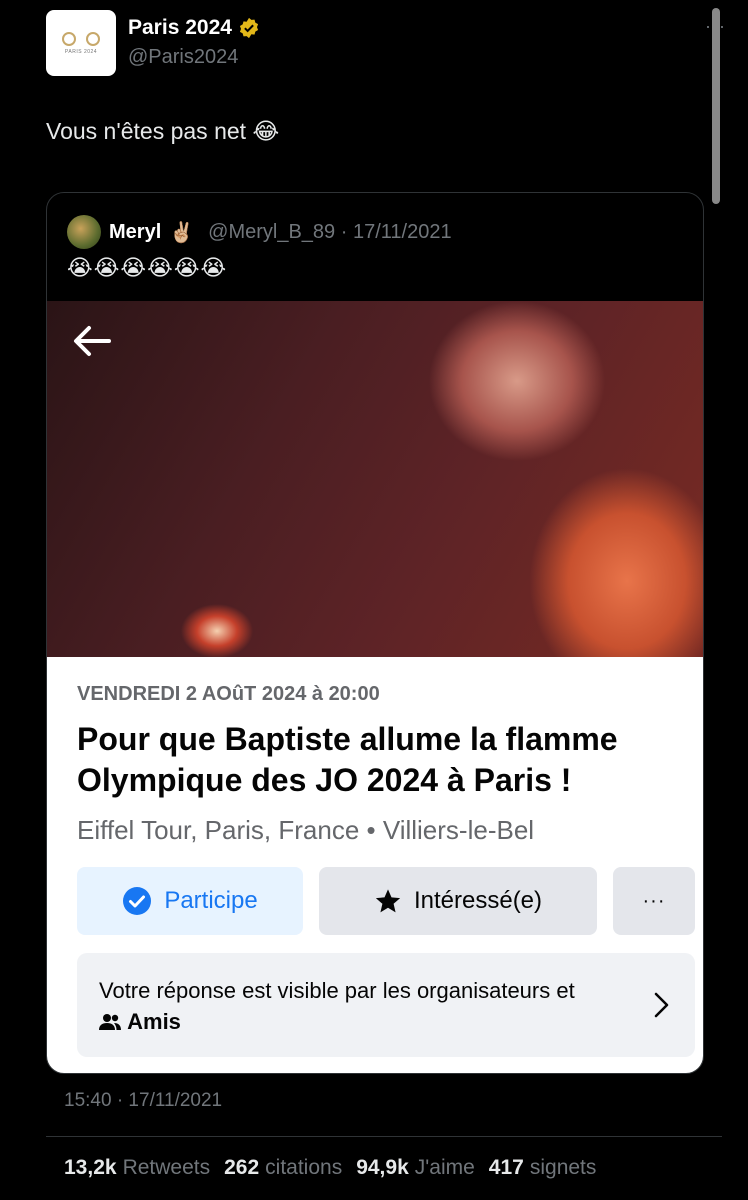 This screenshot has height=1200, width=748. What do you see at coordinates (81, 38) in the screenshot?
I see `olympic-logo` at bounding box center [81, 38].